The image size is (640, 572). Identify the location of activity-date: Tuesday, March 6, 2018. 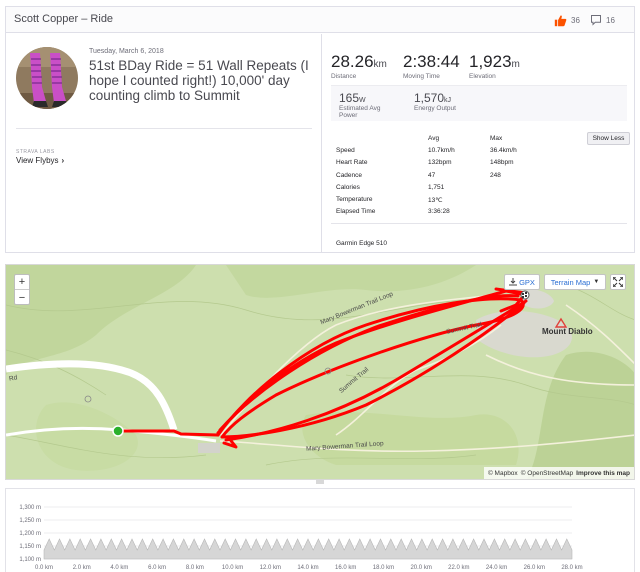
(126, 51).